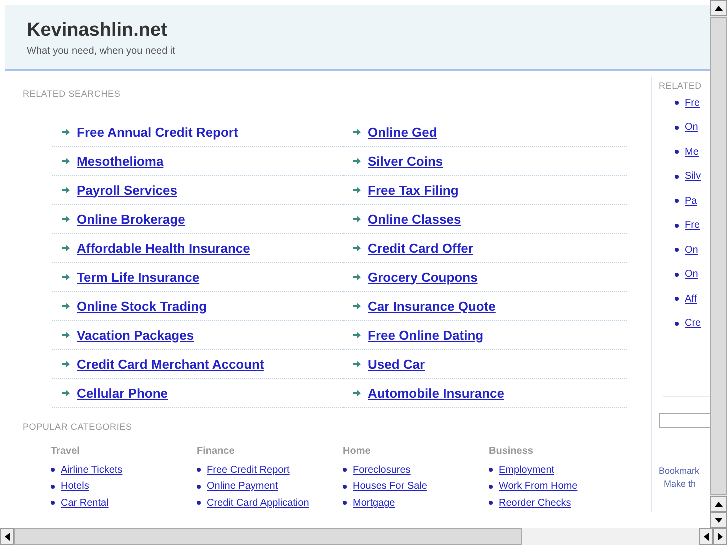 The width and height of the screenshot is (727, 545). What do you see at coordinates (693, 324) in the screenshot?
I see `sidebar-link: Cre` at bounding box center [693, 324].